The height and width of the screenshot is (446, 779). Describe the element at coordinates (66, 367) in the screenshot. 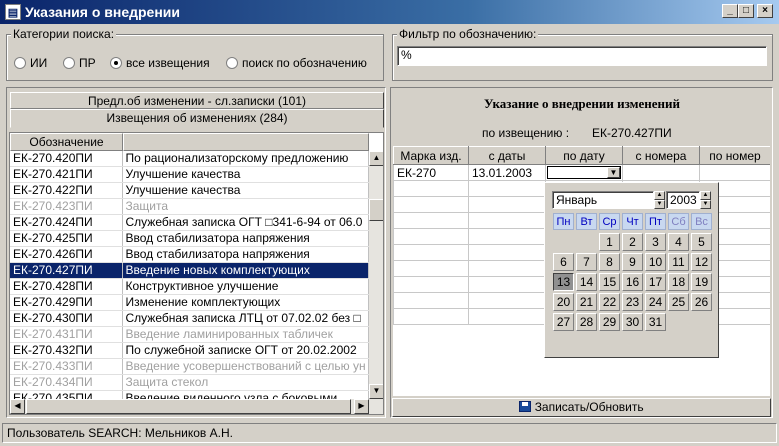

I see `cell-code: ЕК-270.433ПИ` at that location.